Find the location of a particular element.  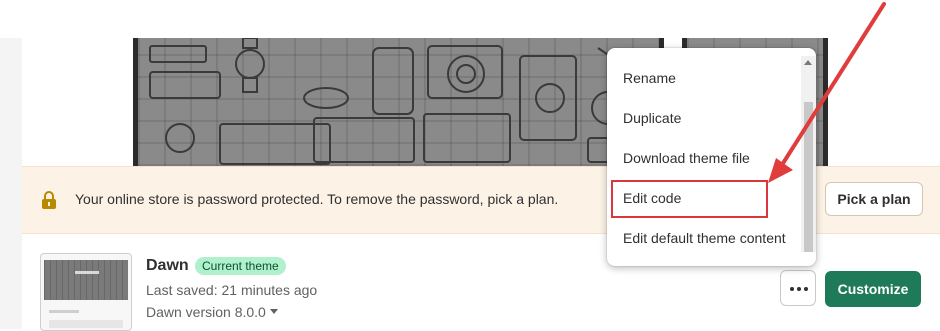

more-actions-button is located at coordinates (798, 288).